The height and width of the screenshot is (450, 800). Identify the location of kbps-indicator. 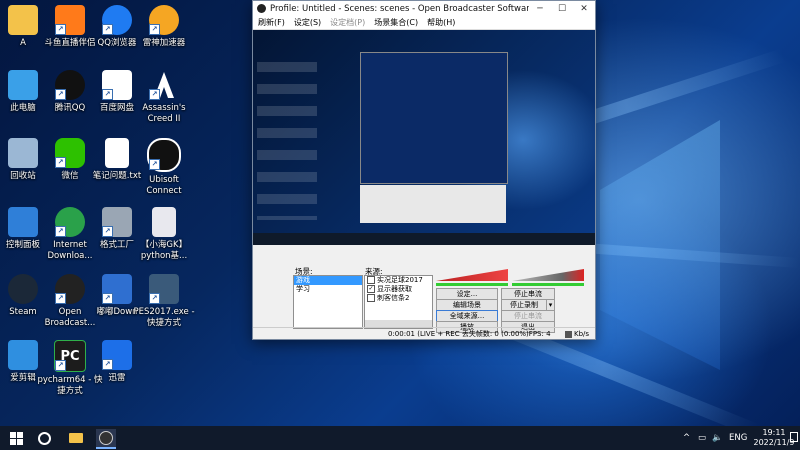
(568, 334).